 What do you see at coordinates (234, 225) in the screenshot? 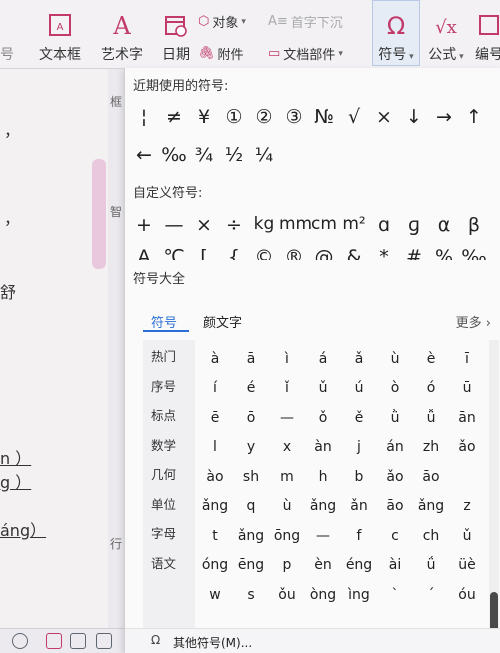
I see `symbol-cell: ÷` at bounding box center [234, 225].